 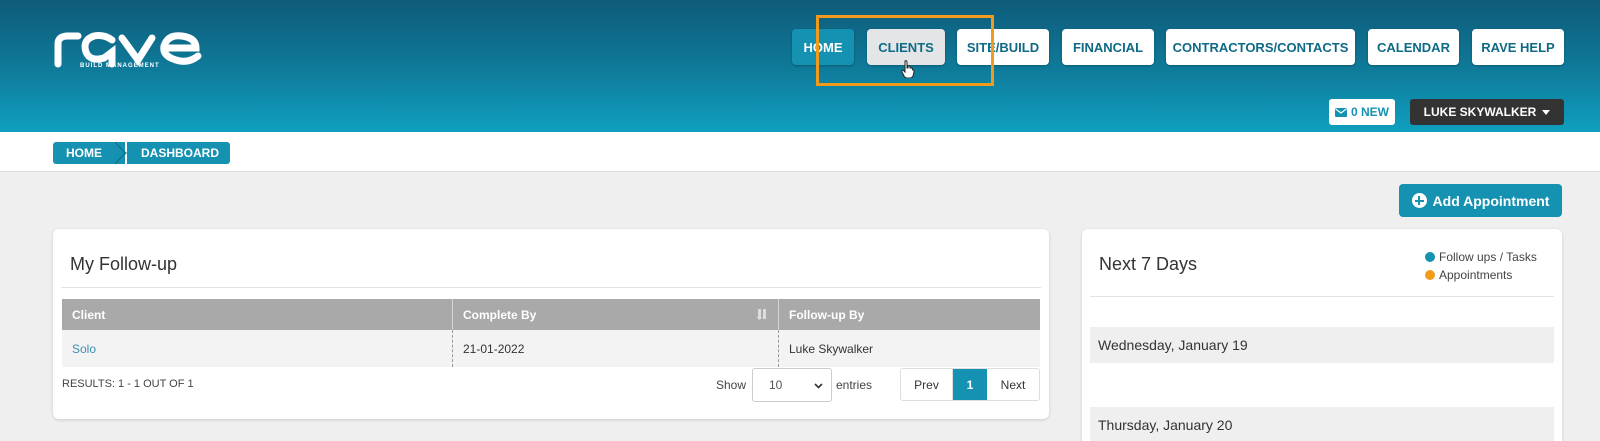 I want to click on table-header: Client Complete By Follow-up By, so click(x=551, y=314).